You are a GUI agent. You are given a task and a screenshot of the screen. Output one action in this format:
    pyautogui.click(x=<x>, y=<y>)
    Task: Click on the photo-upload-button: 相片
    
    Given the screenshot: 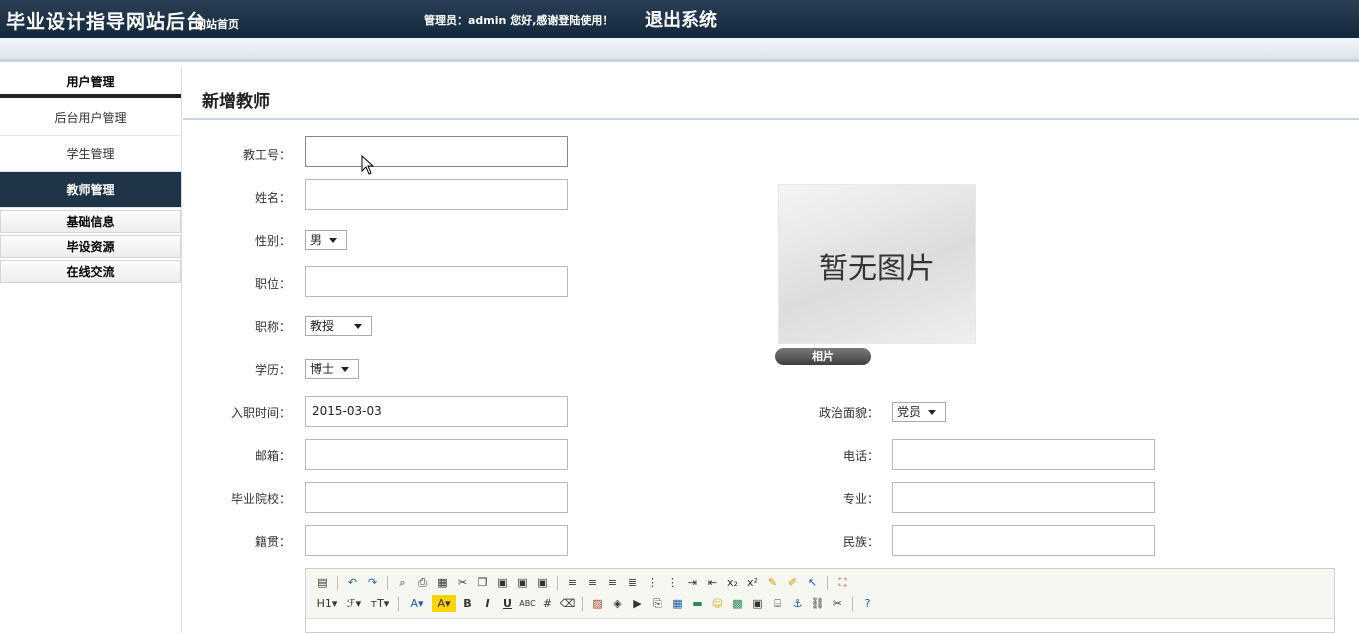 What is the action you would take?
    pyautogui.click(x=823, y=356)
    